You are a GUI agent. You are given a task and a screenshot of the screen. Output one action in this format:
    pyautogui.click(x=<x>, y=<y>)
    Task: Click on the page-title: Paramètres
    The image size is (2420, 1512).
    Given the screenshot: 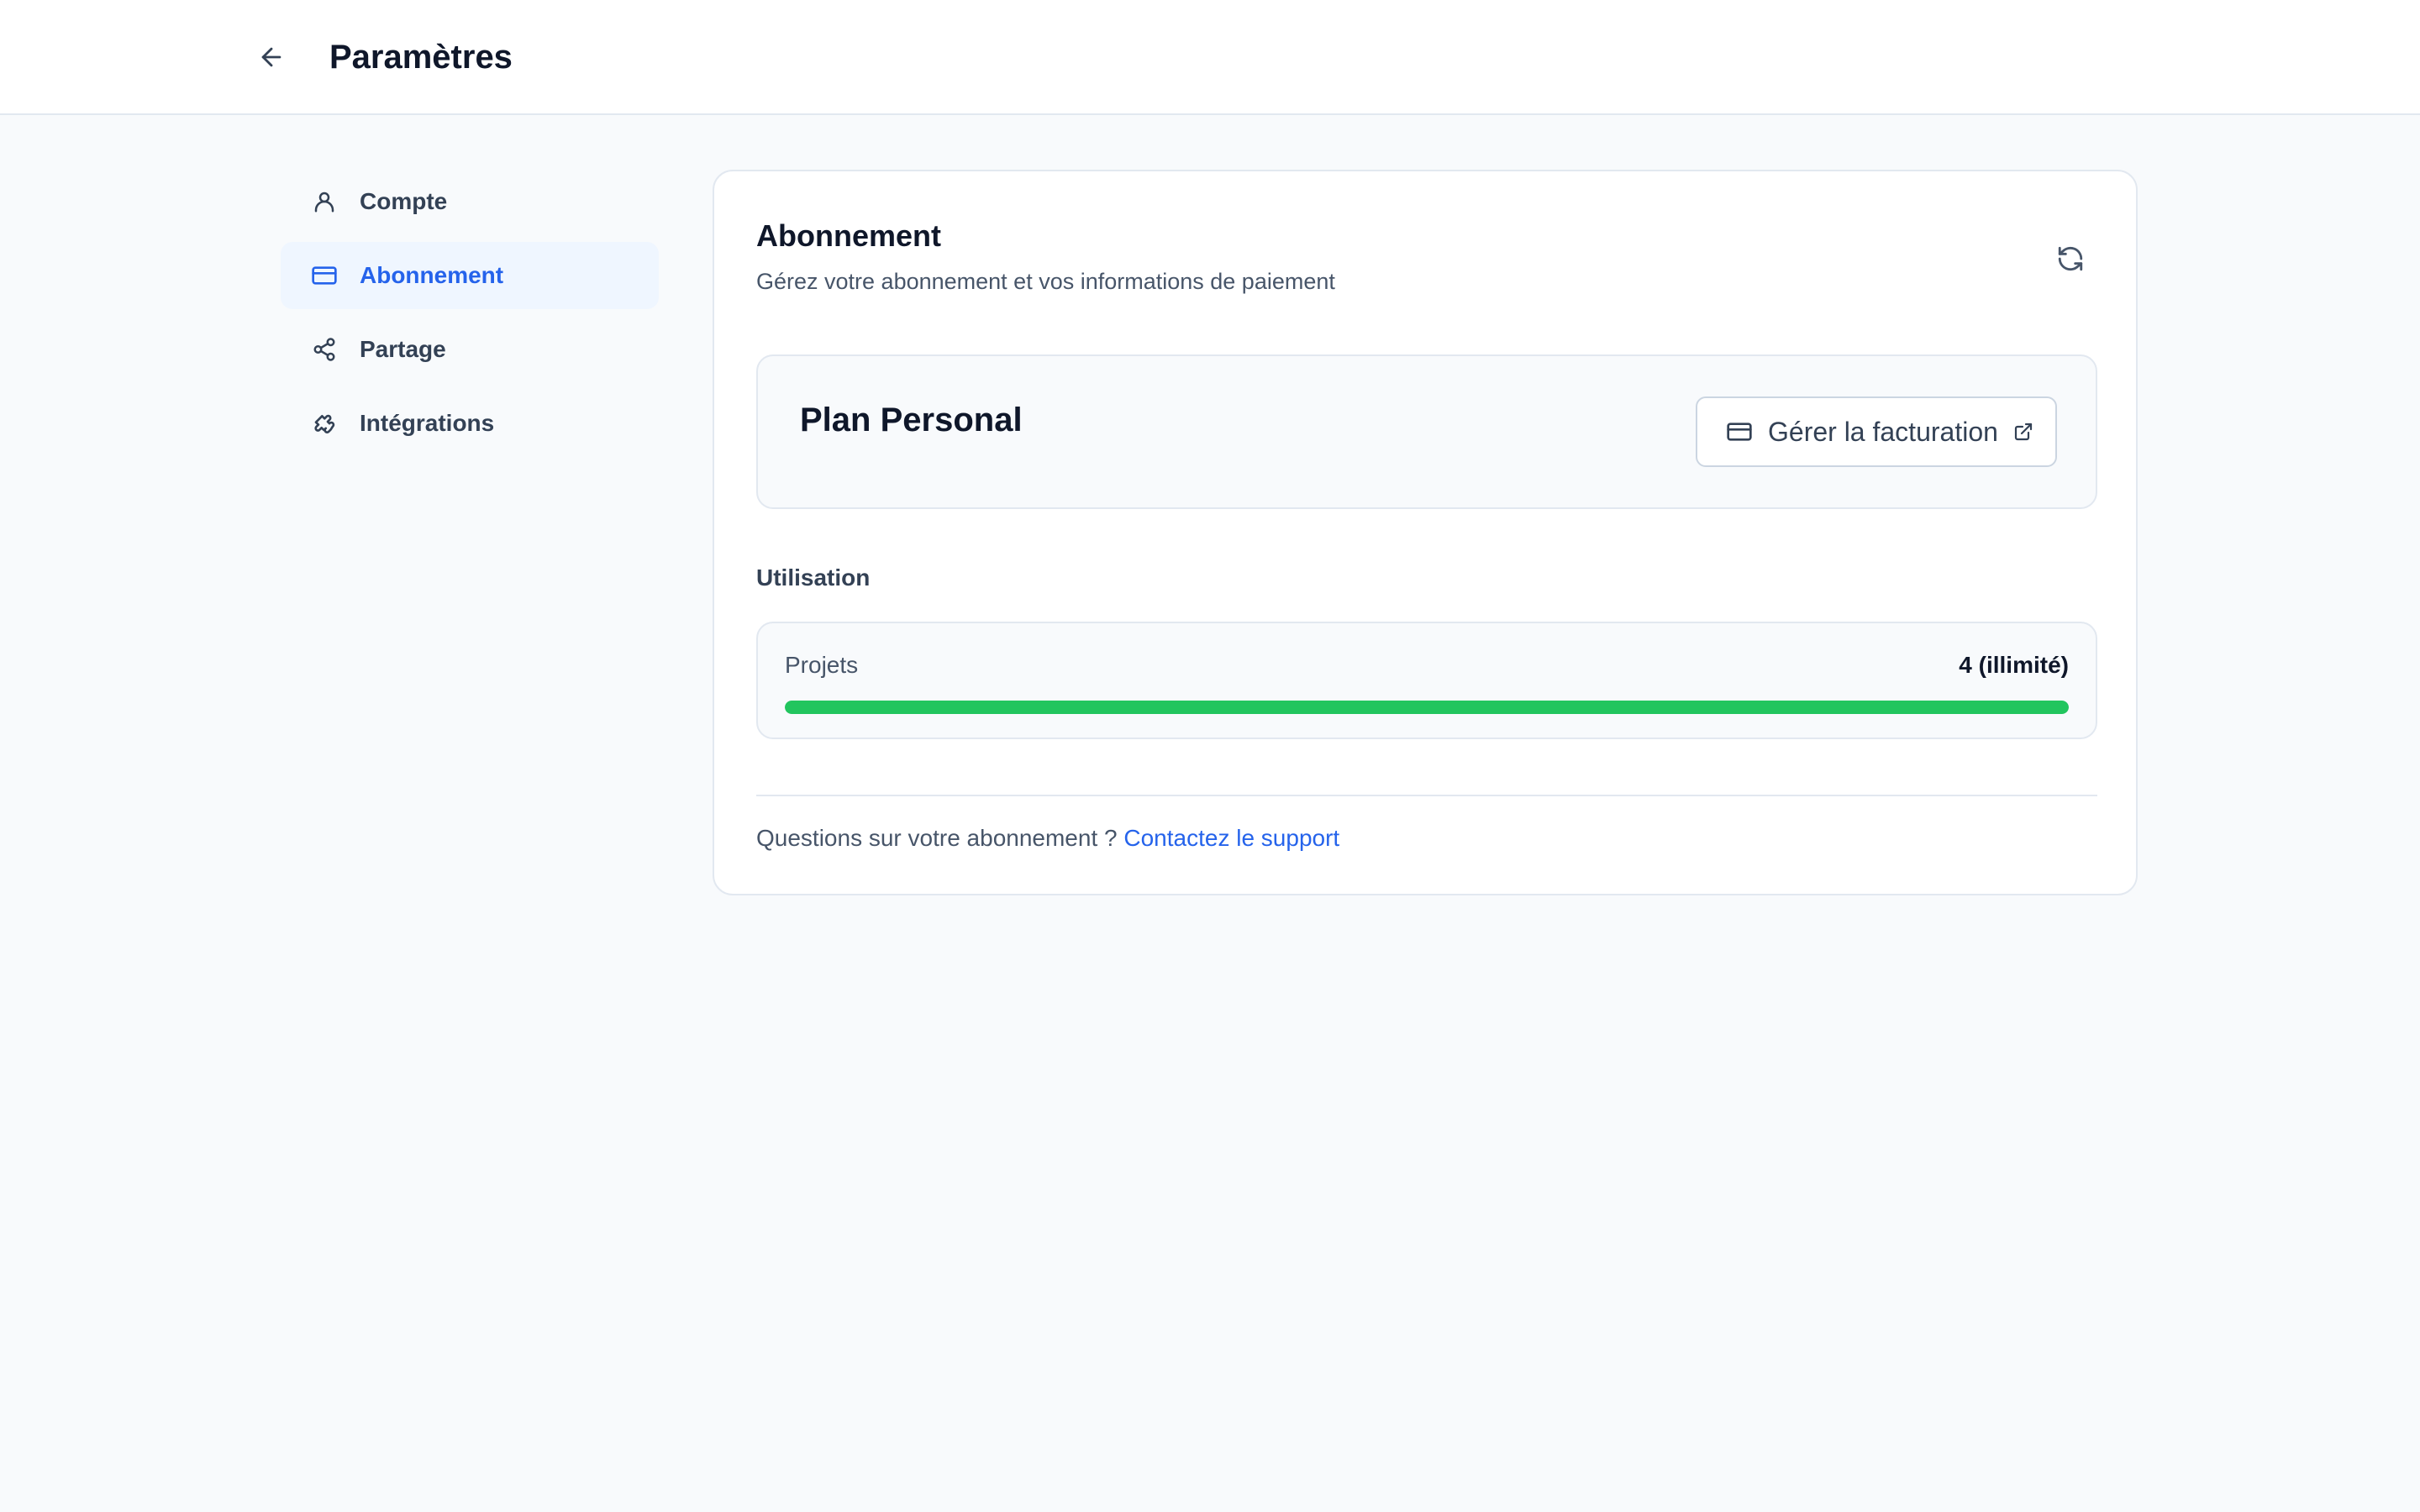 What is the action you would take?
    pyautogui.click(x=421, y=57)
    